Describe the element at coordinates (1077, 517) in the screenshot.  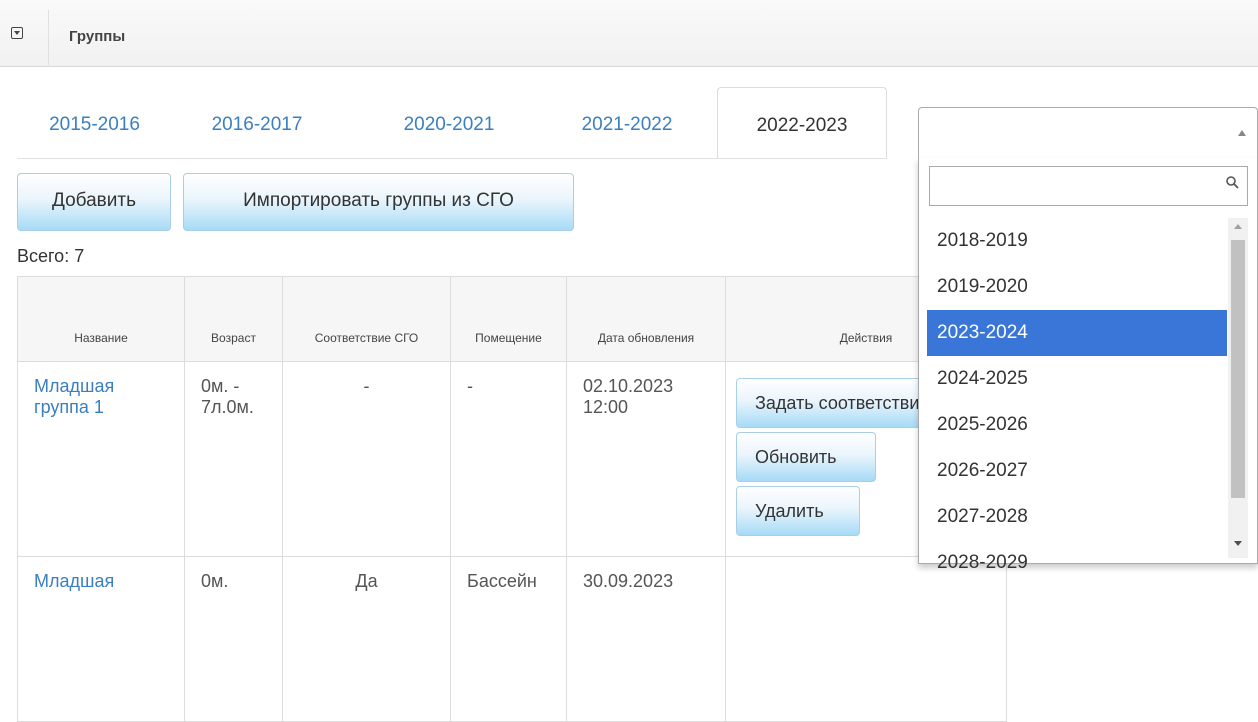
I see `year-option-2027-2028: 2027-2028` at that location.